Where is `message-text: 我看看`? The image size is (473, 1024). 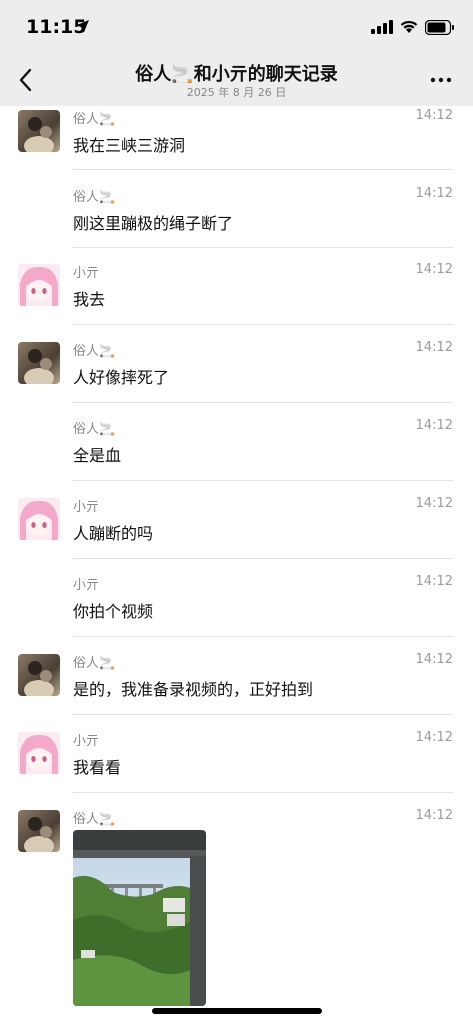
message-text: 我看看 is located at coordinates (97, 767).